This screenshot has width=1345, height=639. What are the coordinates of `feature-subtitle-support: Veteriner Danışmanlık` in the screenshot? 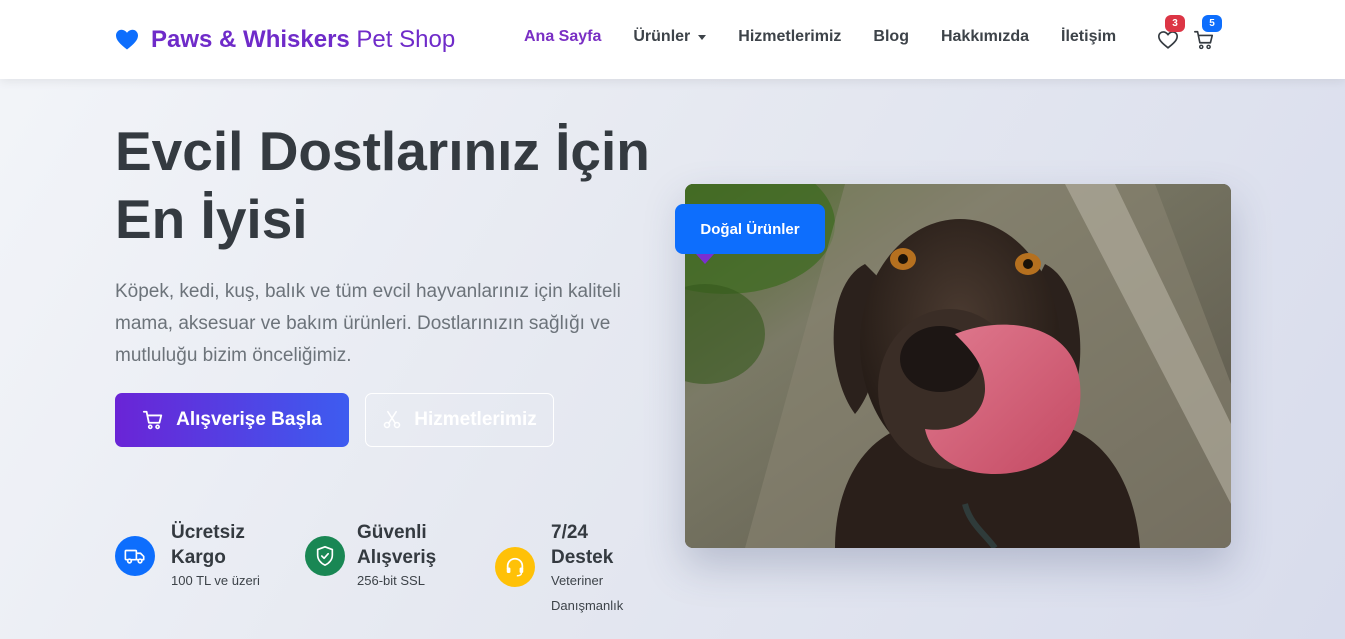 It's located at (587, 593).